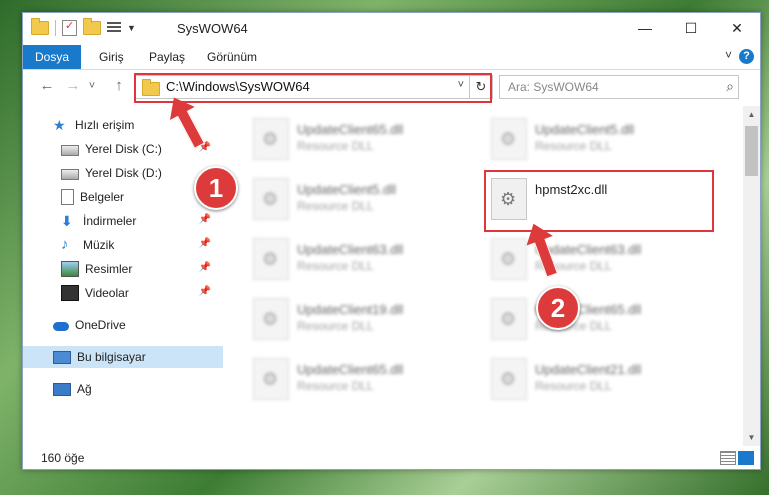  Describe the element at coordinates (751, 114) in the screenshot. I see `scroll-up-icon: ▲` at that location.